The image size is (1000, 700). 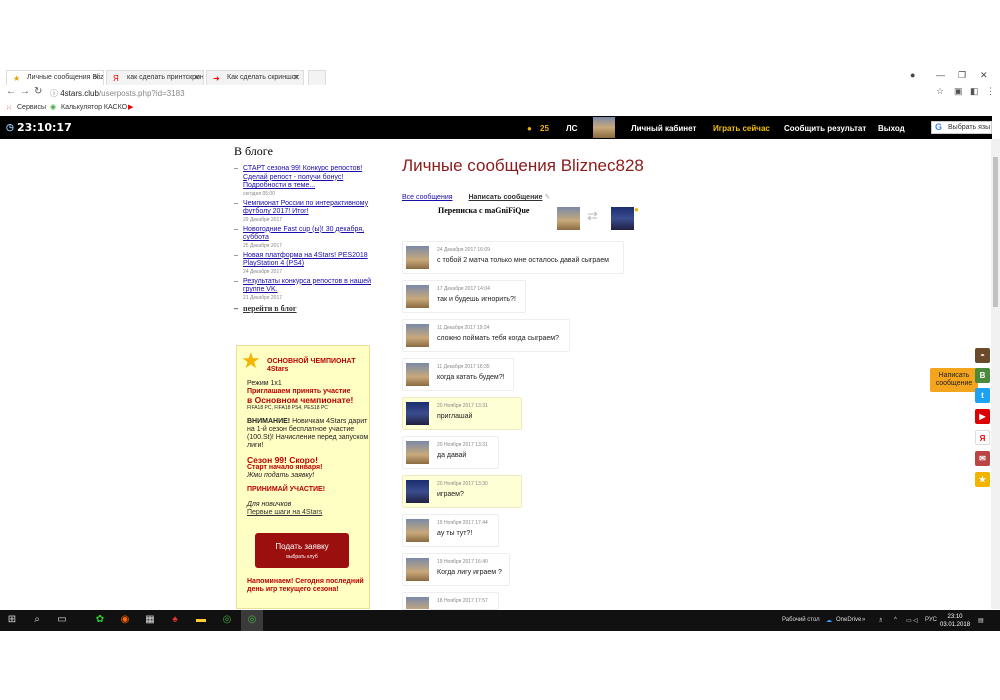 I want to click on star-icon: ★, so click(x=982, y=479).